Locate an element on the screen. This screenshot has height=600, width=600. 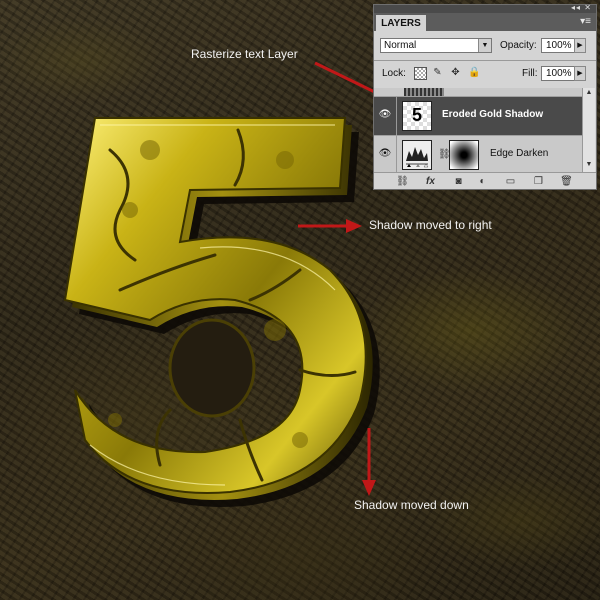
adjustment-layer-icon: ◐ is located at coordinates (482, 182).